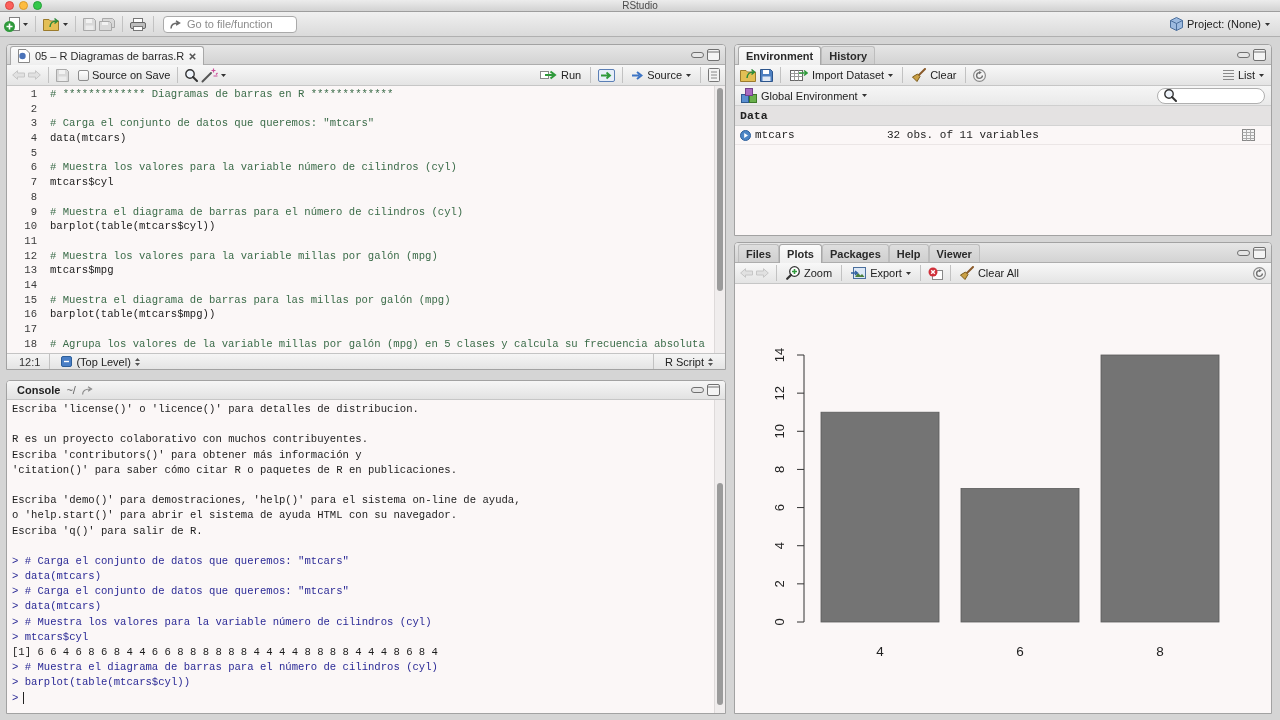 The width and height of the screenshot is (1280, 720). I want to click on file-type-menu: R Script, so click(688, 360).